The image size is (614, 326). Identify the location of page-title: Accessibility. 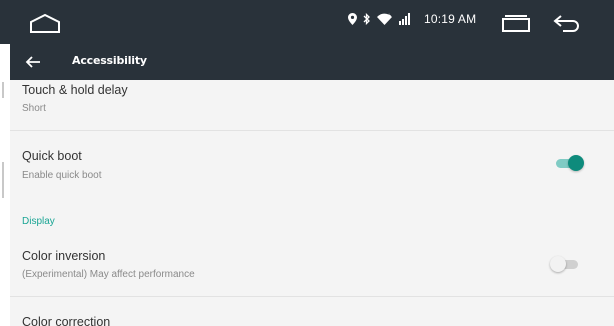
(109, 60).